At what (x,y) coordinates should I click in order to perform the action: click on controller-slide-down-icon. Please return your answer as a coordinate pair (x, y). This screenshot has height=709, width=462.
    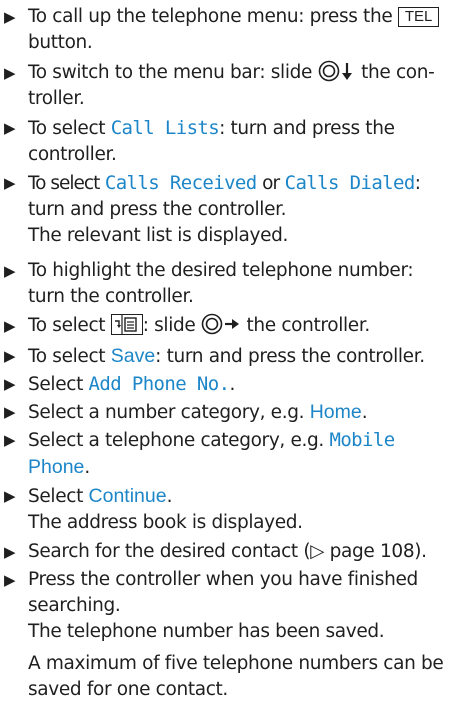
    Looking at the image, I should click on (335, 71).